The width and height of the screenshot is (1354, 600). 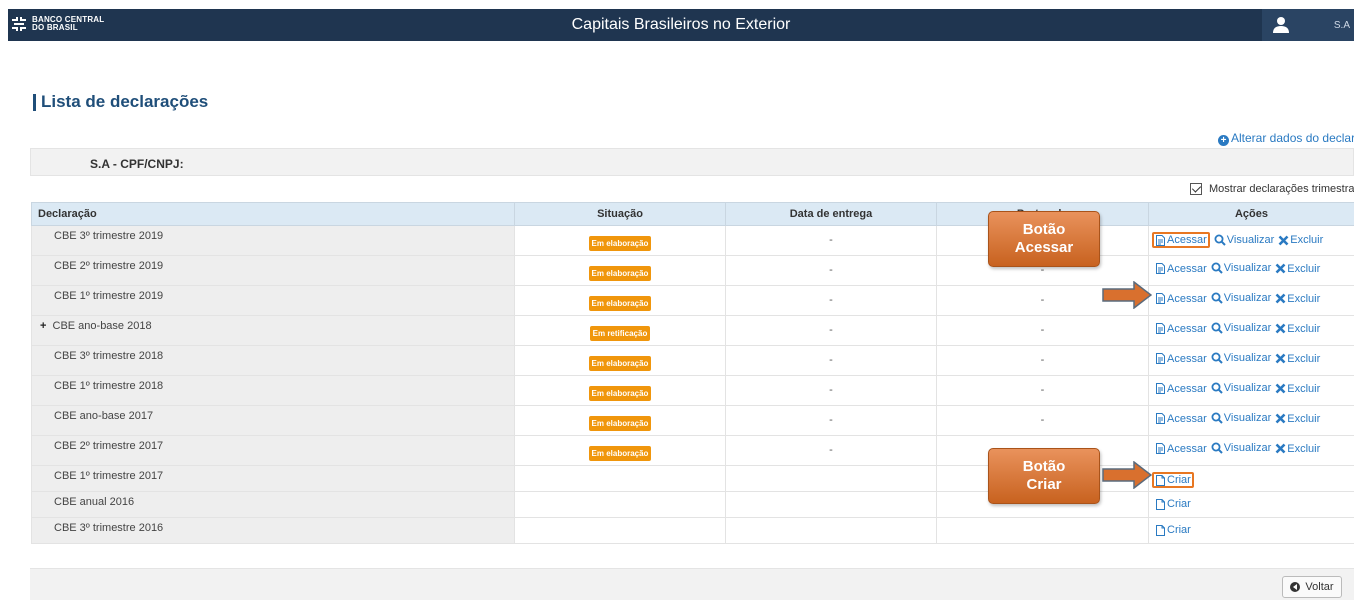 I want to click on declaration-name: CBE 1º trimestre 2019, so click(x=109, y=296).